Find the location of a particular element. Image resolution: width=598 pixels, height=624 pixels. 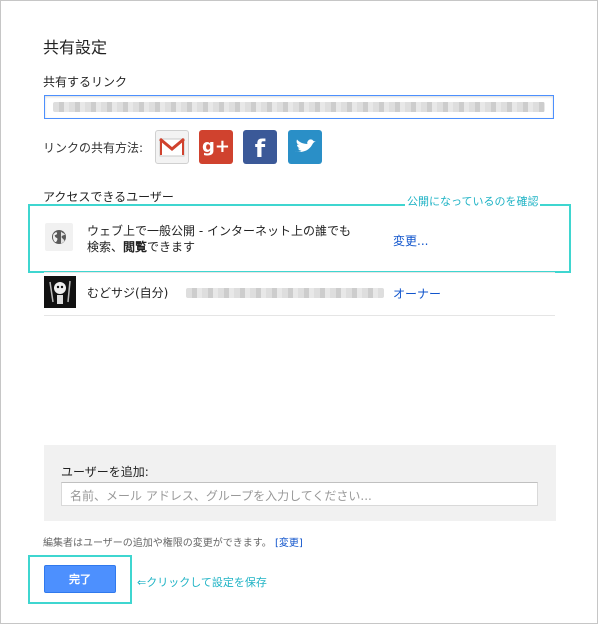

share-link-field is located at coordinates (299, 107).